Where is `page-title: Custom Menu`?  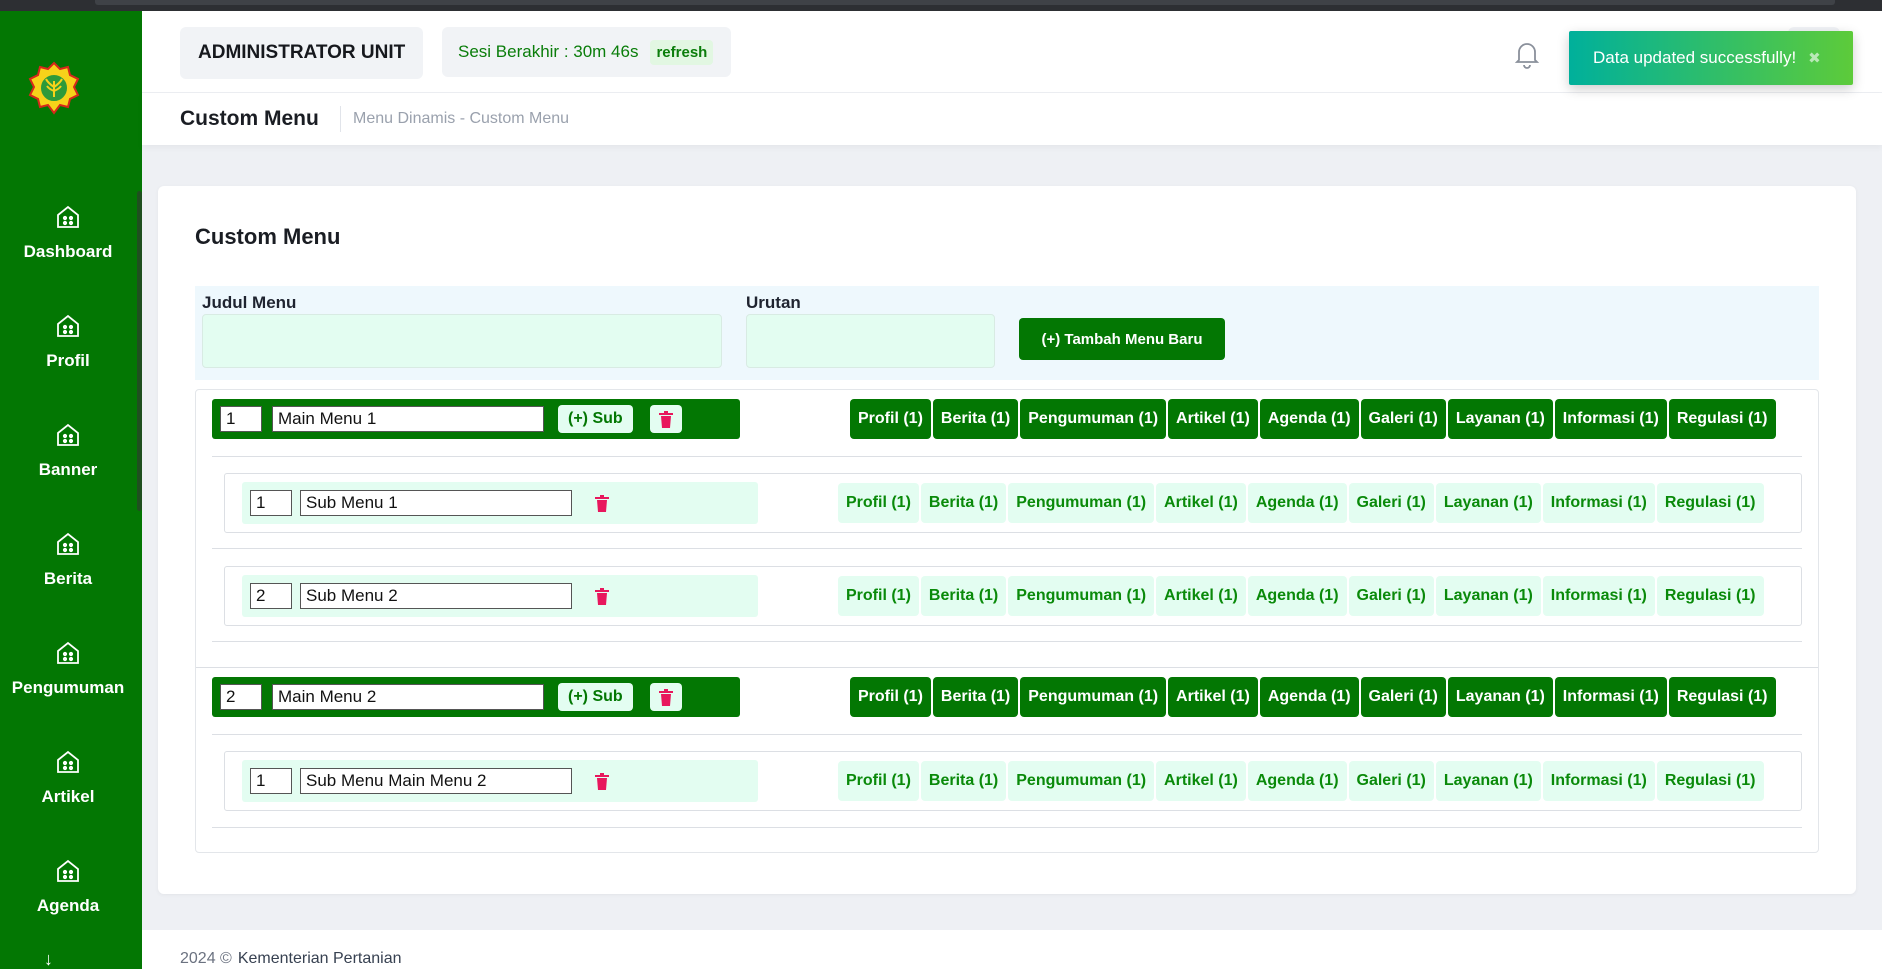
page-title: Custom Menu is located at coordinates (249, 118).